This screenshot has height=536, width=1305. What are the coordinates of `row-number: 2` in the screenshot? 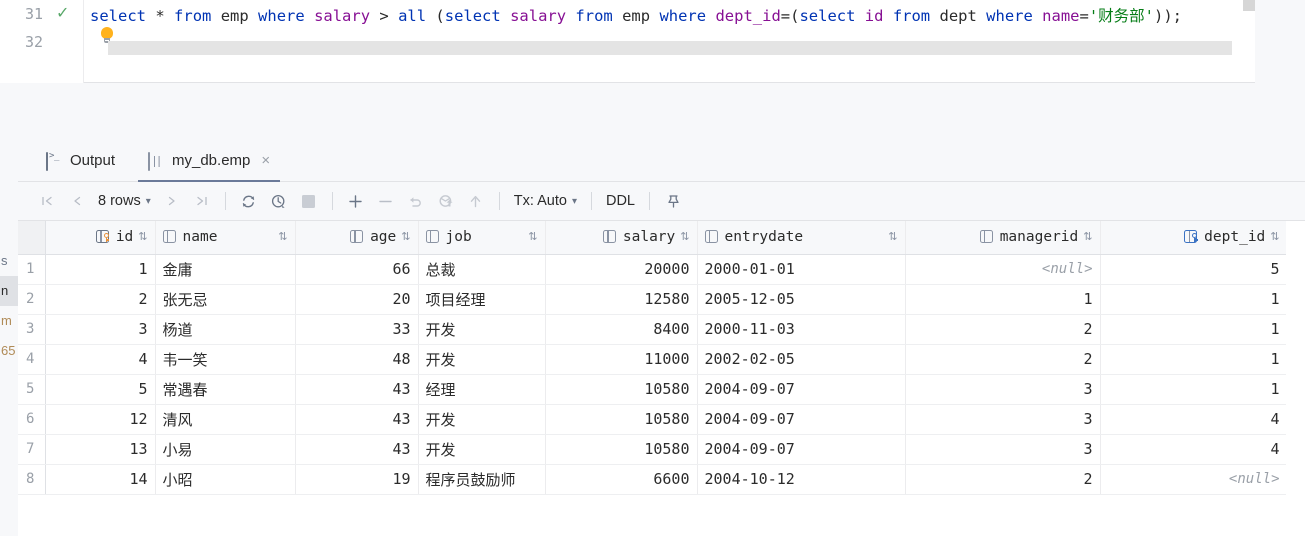 It's located at (32, 299).